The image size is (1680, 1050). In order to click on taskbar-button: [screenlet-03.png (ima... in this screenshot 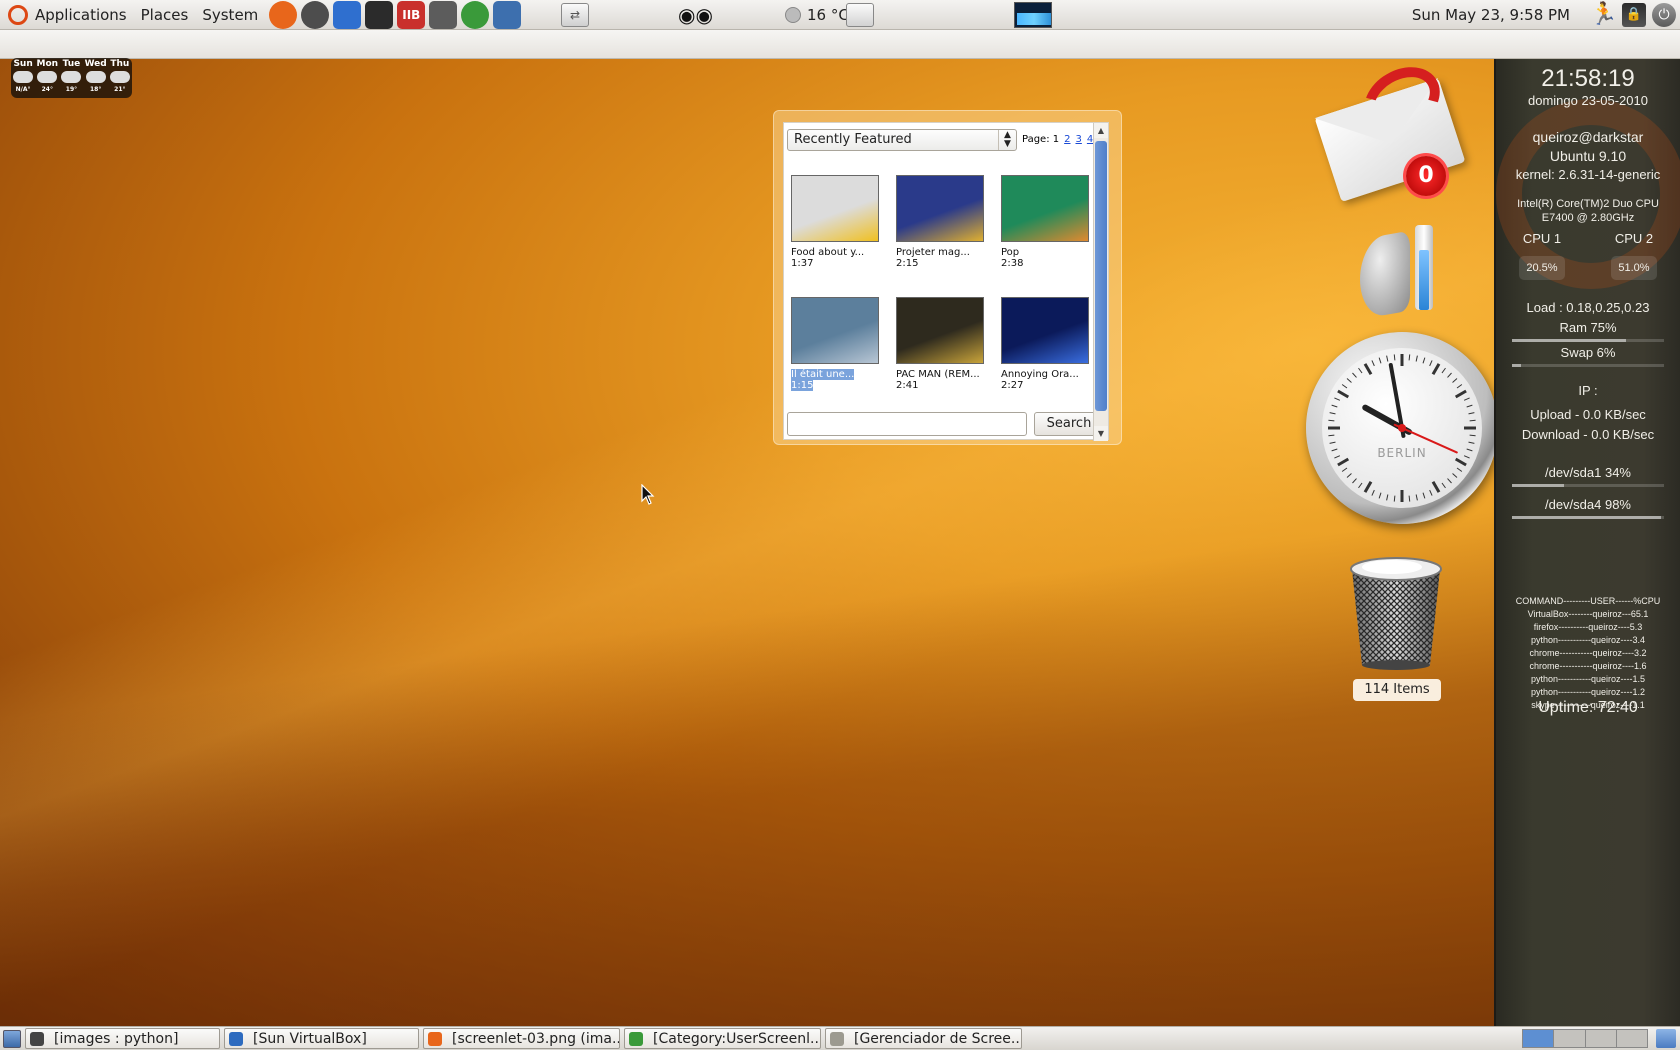, I will do `click(521, 1038)`.